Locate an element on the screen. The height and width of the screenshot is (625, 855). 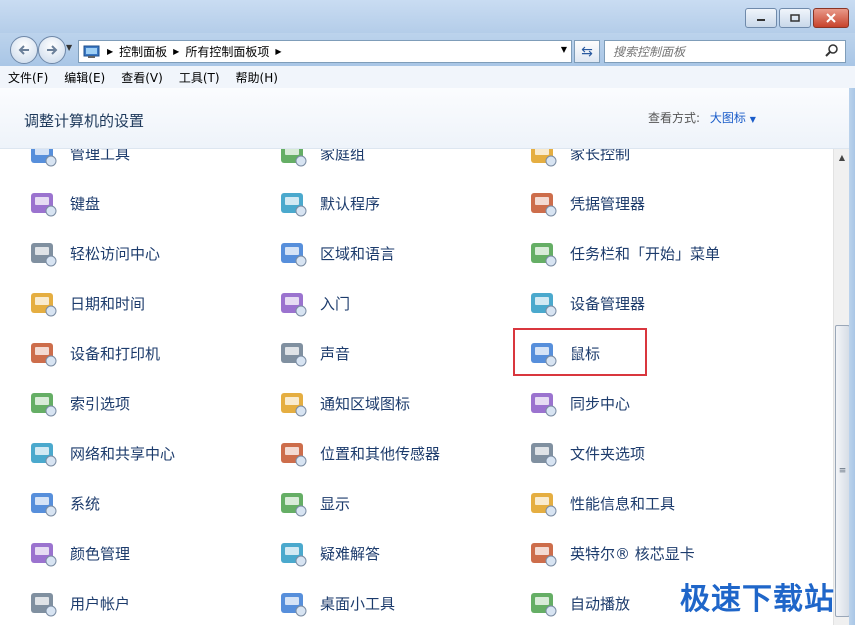
control-panel-item: 任务栏和「开始」菜单 is located at coordinates (623, 253).